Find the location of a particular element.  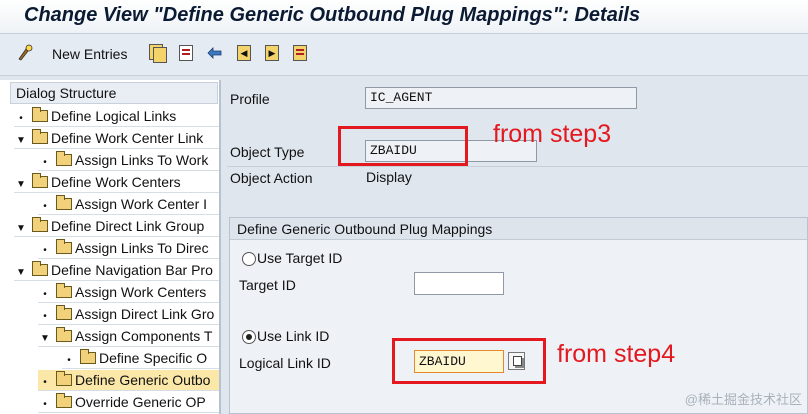

copy-icon is located at coordinates (158, 53).